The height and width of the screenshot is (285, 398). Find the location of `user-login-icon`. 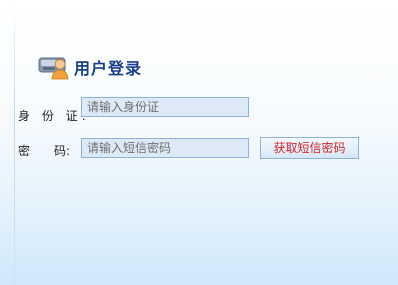

user-login-icon is located at coordinates (55, 66).